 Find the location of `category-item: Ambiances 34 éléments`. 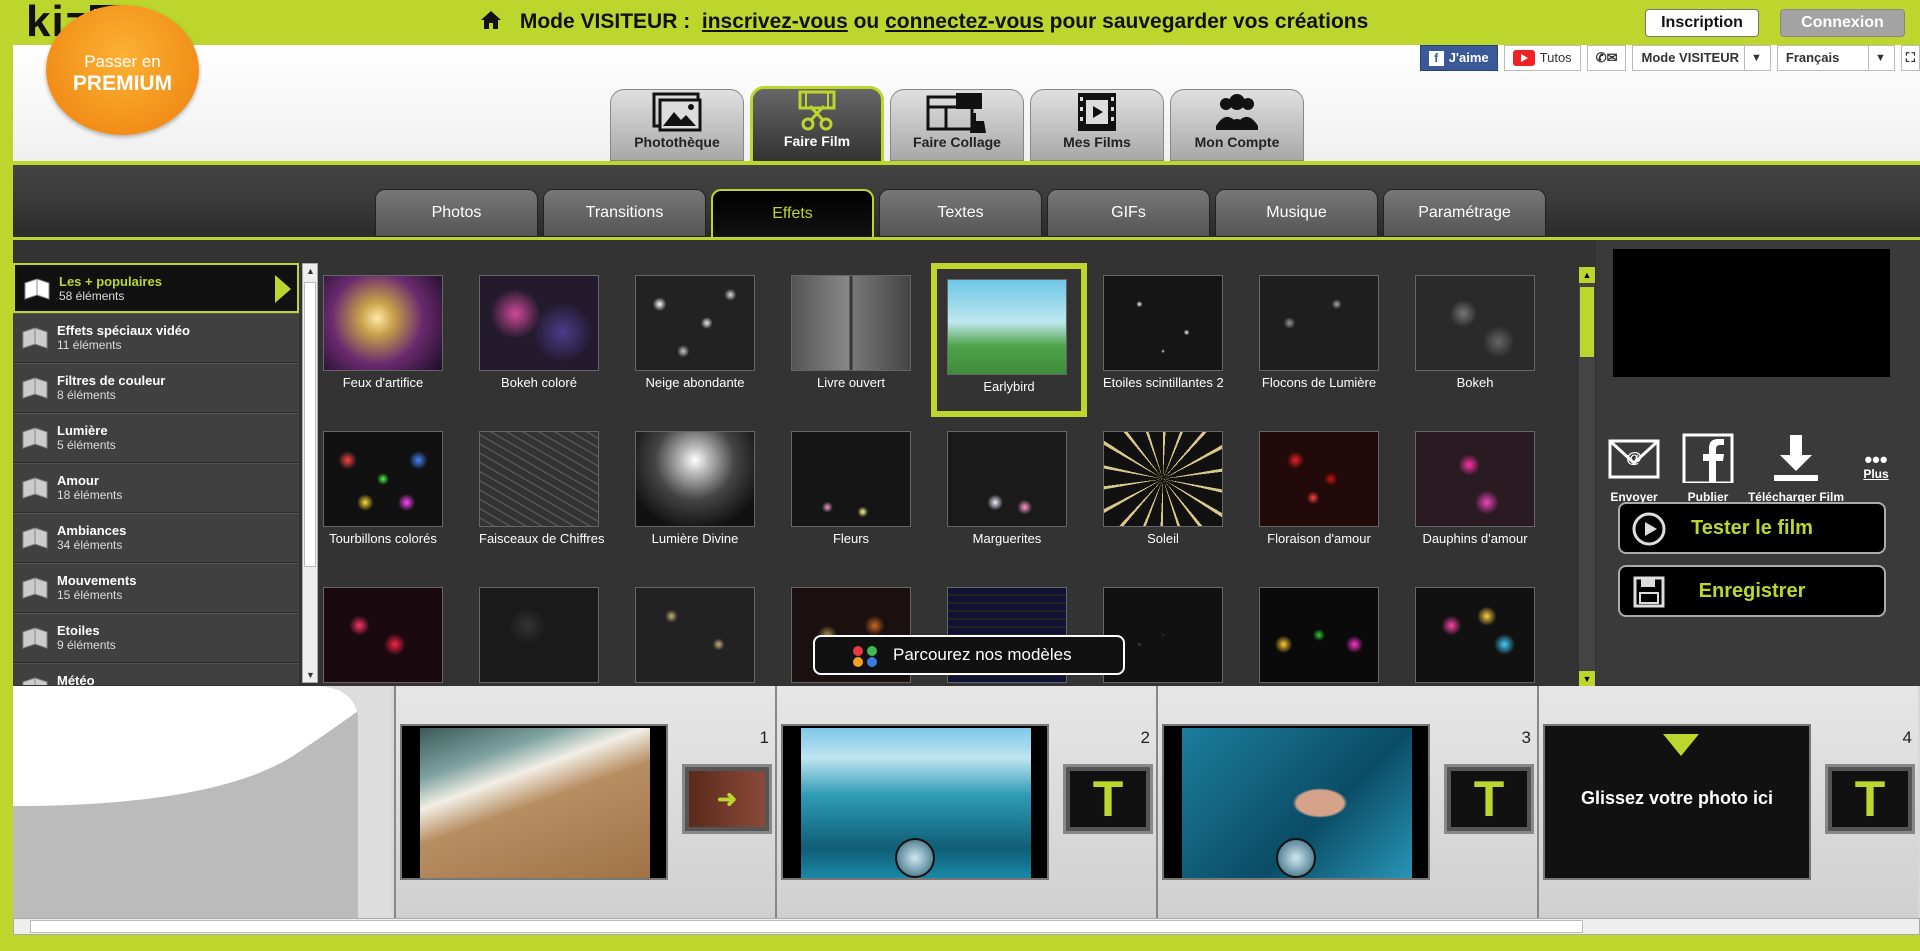

category-item: Ambiances 34 éléments is located at coordinates (156, 538).